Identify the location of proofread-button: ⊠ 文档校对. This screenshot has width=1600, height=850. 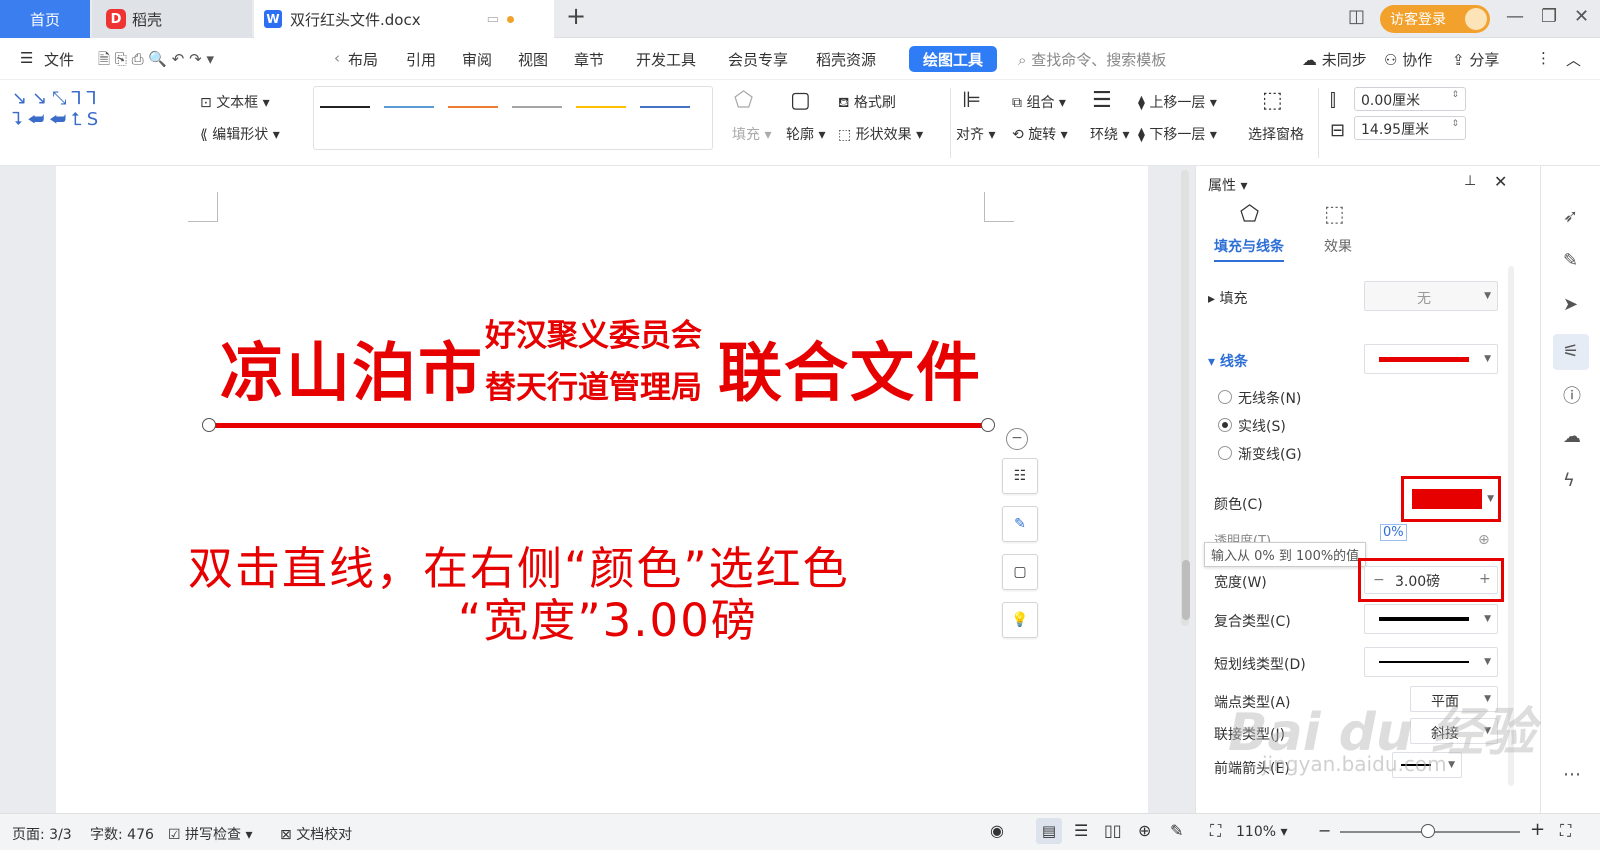
(316, 834).